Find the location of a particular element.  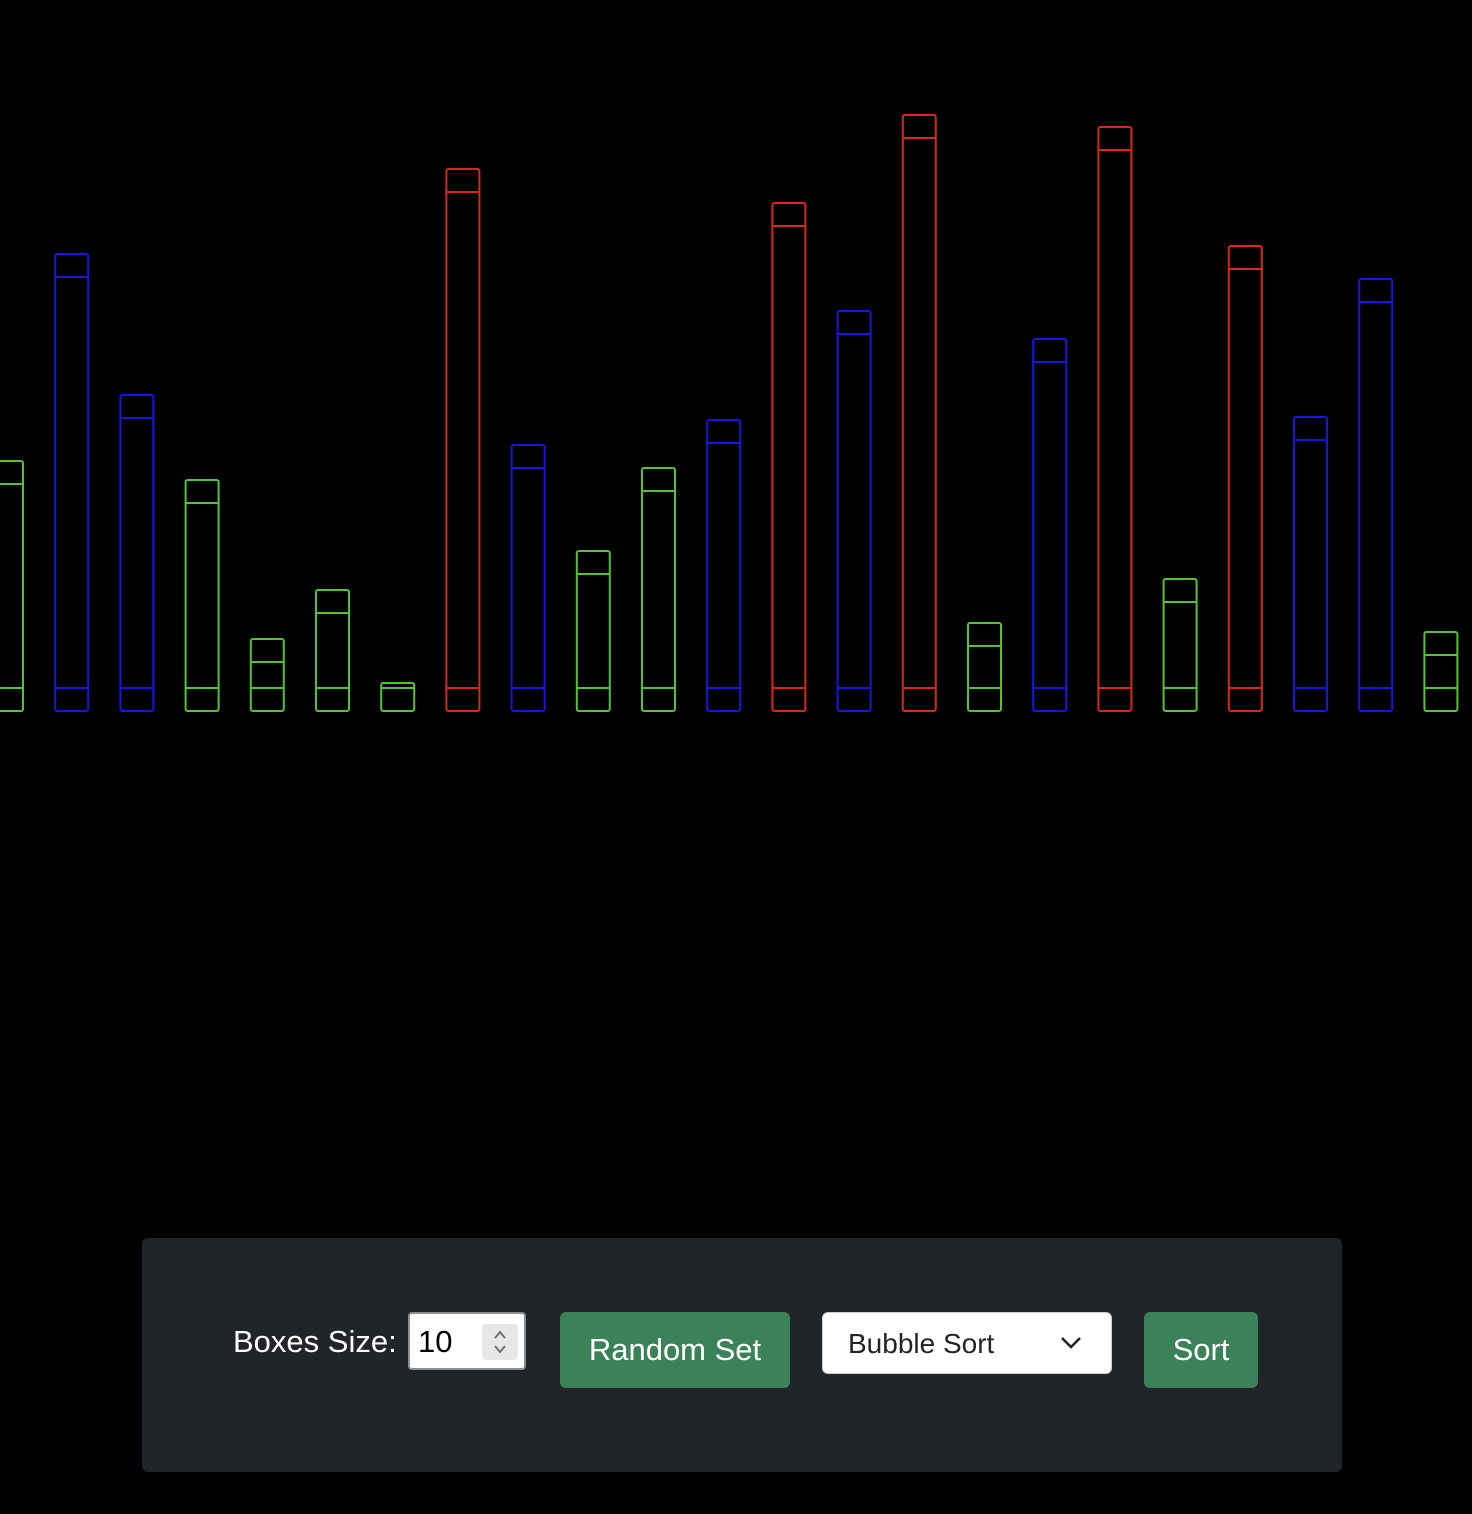

algorithm-select: Bubble Sort is located at coordinates (967, 1343).